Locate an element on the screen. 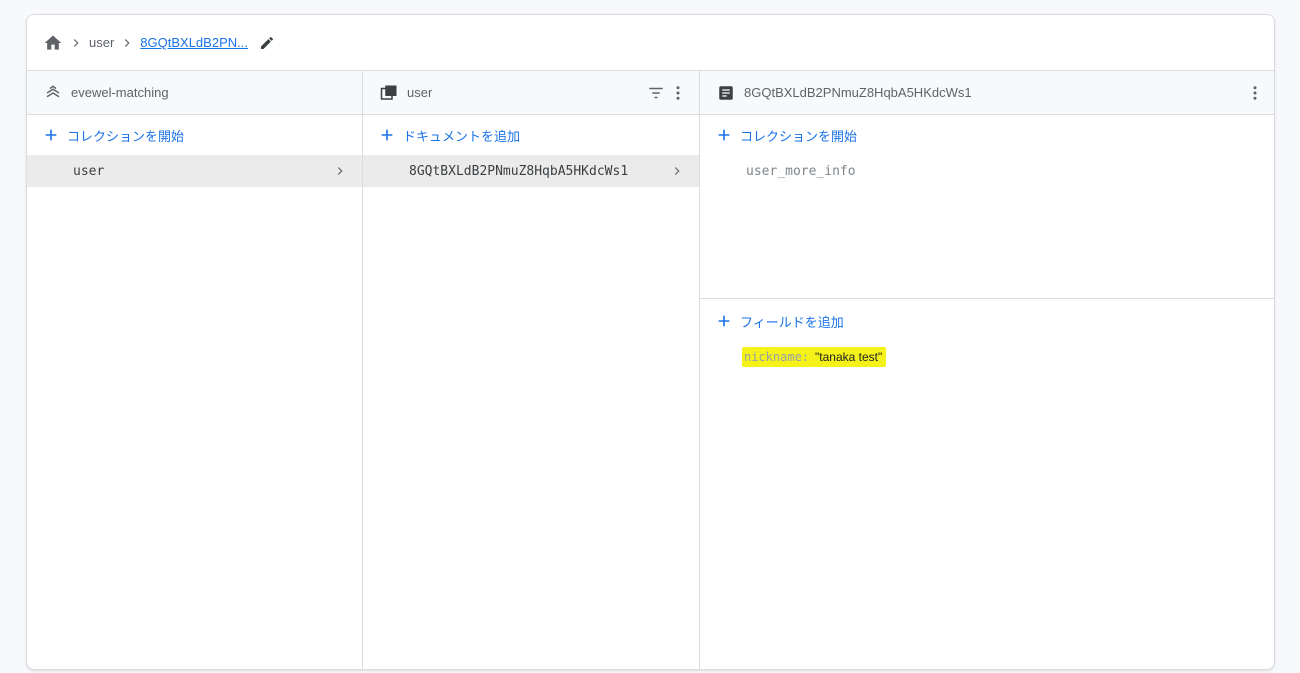 The height and width of the screenshot is (673, 1300). breadcrumb-item-user: user is located at coordinates (101, 42).